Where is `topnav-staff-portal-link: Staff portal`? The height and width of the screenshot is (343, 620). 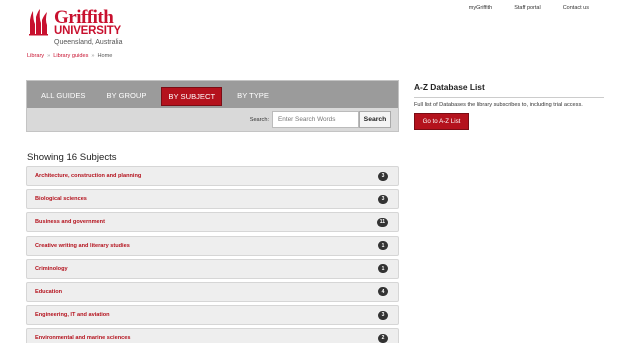 topnav-staff-portal-link: Staff portal is located at coordinates (527, 8).